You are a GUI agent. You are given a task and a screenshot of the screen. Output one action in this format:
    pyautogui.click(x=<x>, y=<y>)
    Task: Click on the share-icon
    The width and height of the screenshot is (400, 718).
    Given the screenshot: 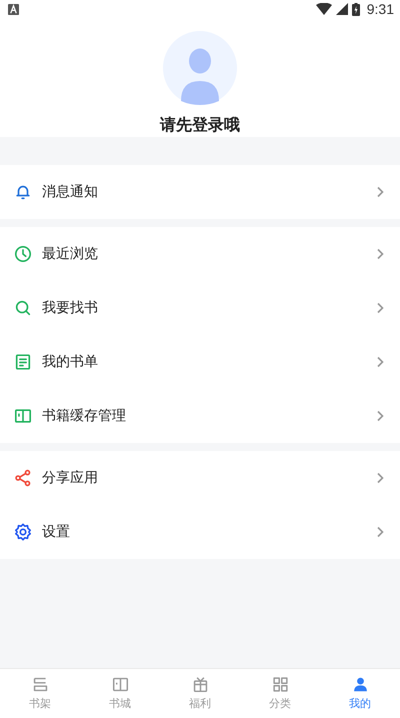 What is the action you would take?
    pyautogui.click(x=23, y=478)
    